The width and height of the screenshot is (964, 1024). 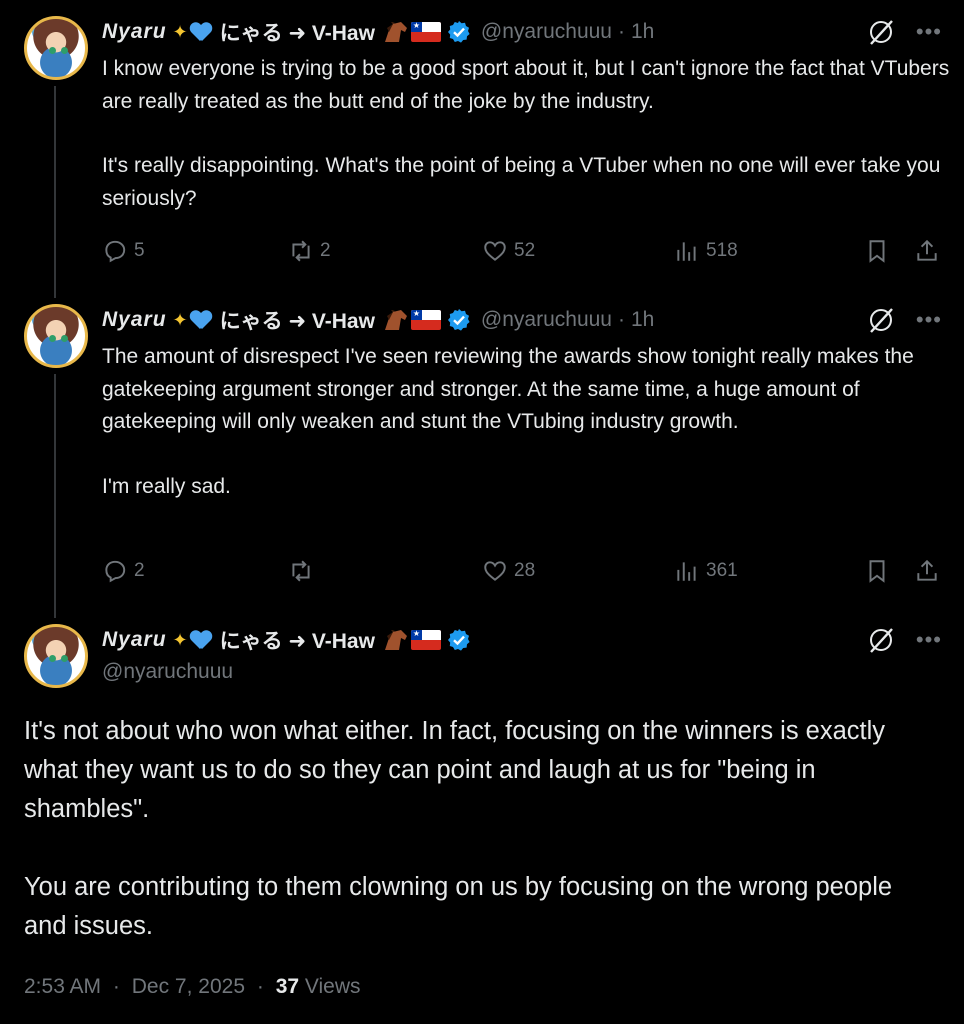 I want to click on tweet-meta: 2:53 AM · Dec 7, 2025 · 37 Views, so click(x=192, y=987).